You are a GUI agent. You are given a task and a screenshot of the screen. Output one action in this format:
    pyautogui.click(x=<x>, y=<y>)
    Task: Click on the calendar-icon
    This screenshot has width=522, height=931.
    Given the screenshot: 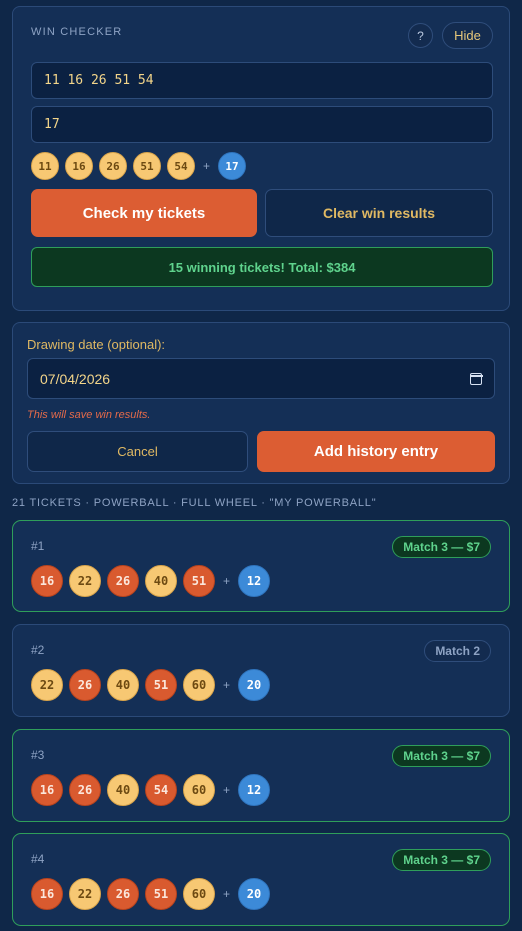 What is the action you would take?
    pyautogui.click(x=476, y=378)
    